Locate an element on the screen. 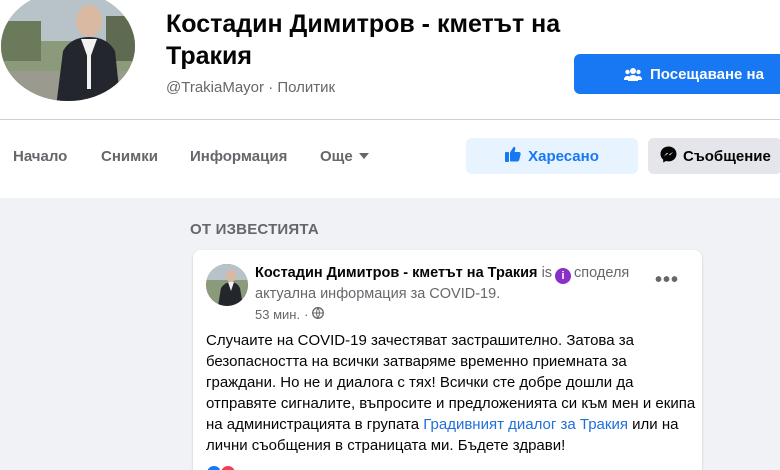 This screenshot has height=470, width=780. page-subtitle: @TrakiaMayor · Политик is located at coordinates (250, 87).